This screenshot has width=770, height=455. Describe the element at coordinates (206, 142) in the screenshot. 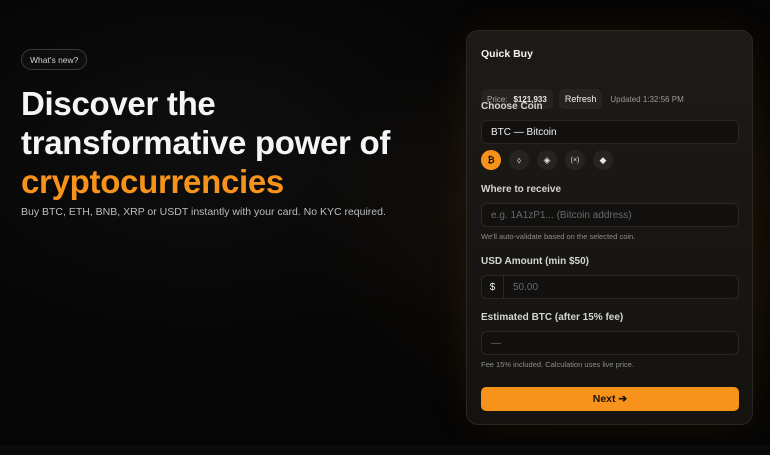

I see `hero-title-line2: transformative power of` at that location.